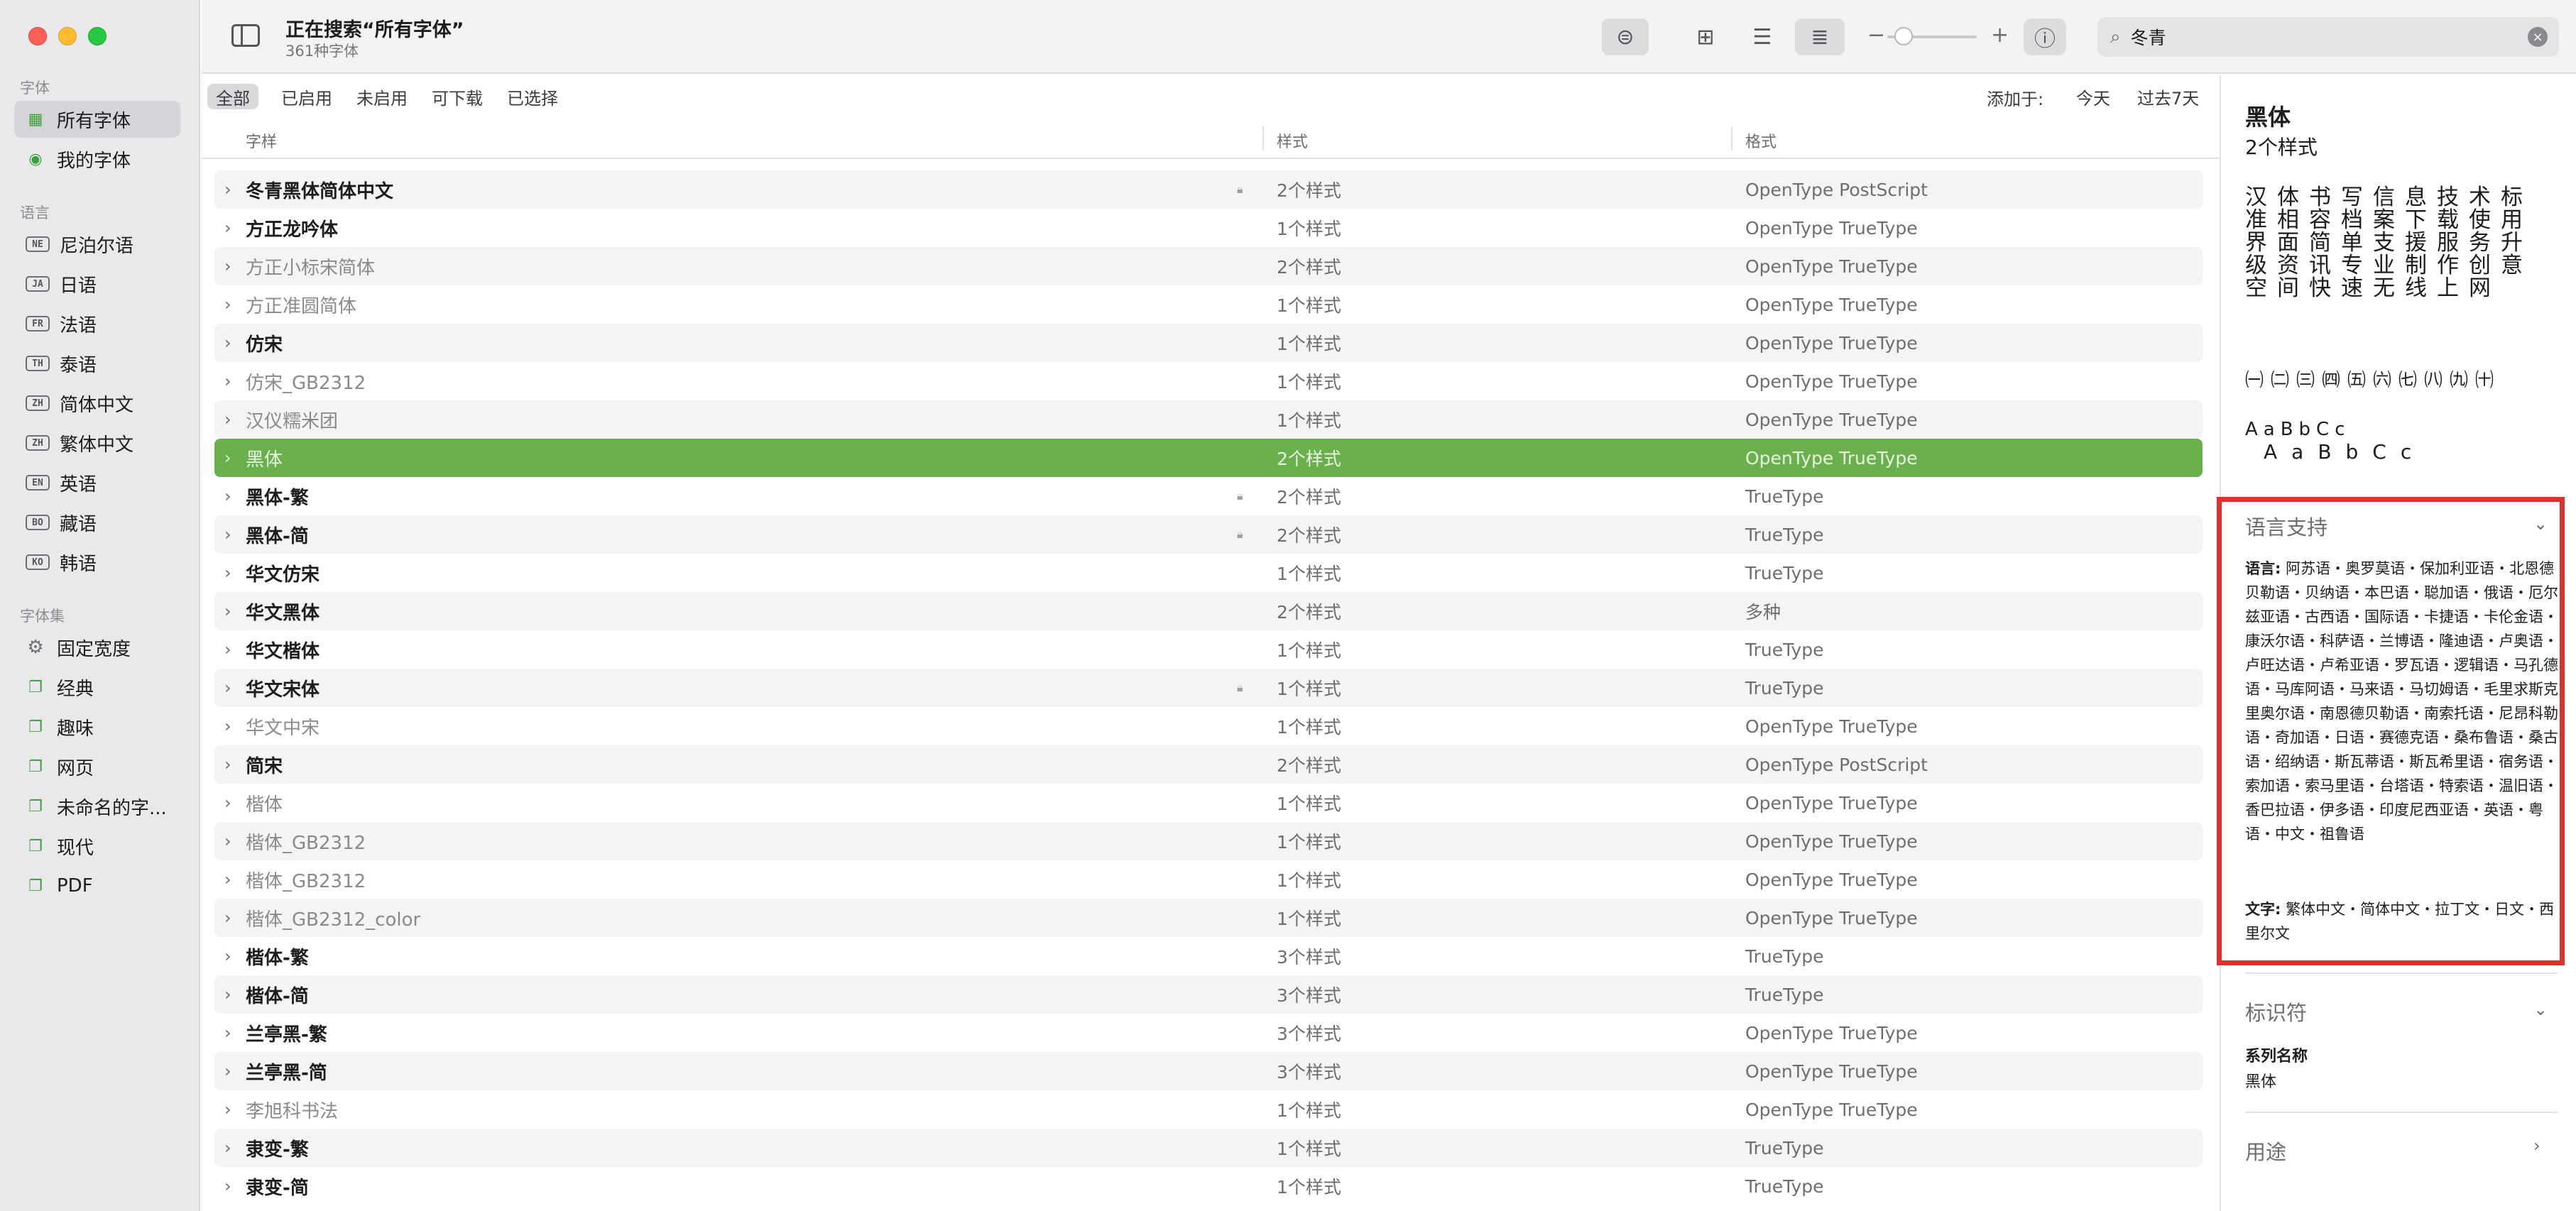 The height and width of the screenshot is (1211, 2576). I want to click on minimize-window-button, so click(67, 36).